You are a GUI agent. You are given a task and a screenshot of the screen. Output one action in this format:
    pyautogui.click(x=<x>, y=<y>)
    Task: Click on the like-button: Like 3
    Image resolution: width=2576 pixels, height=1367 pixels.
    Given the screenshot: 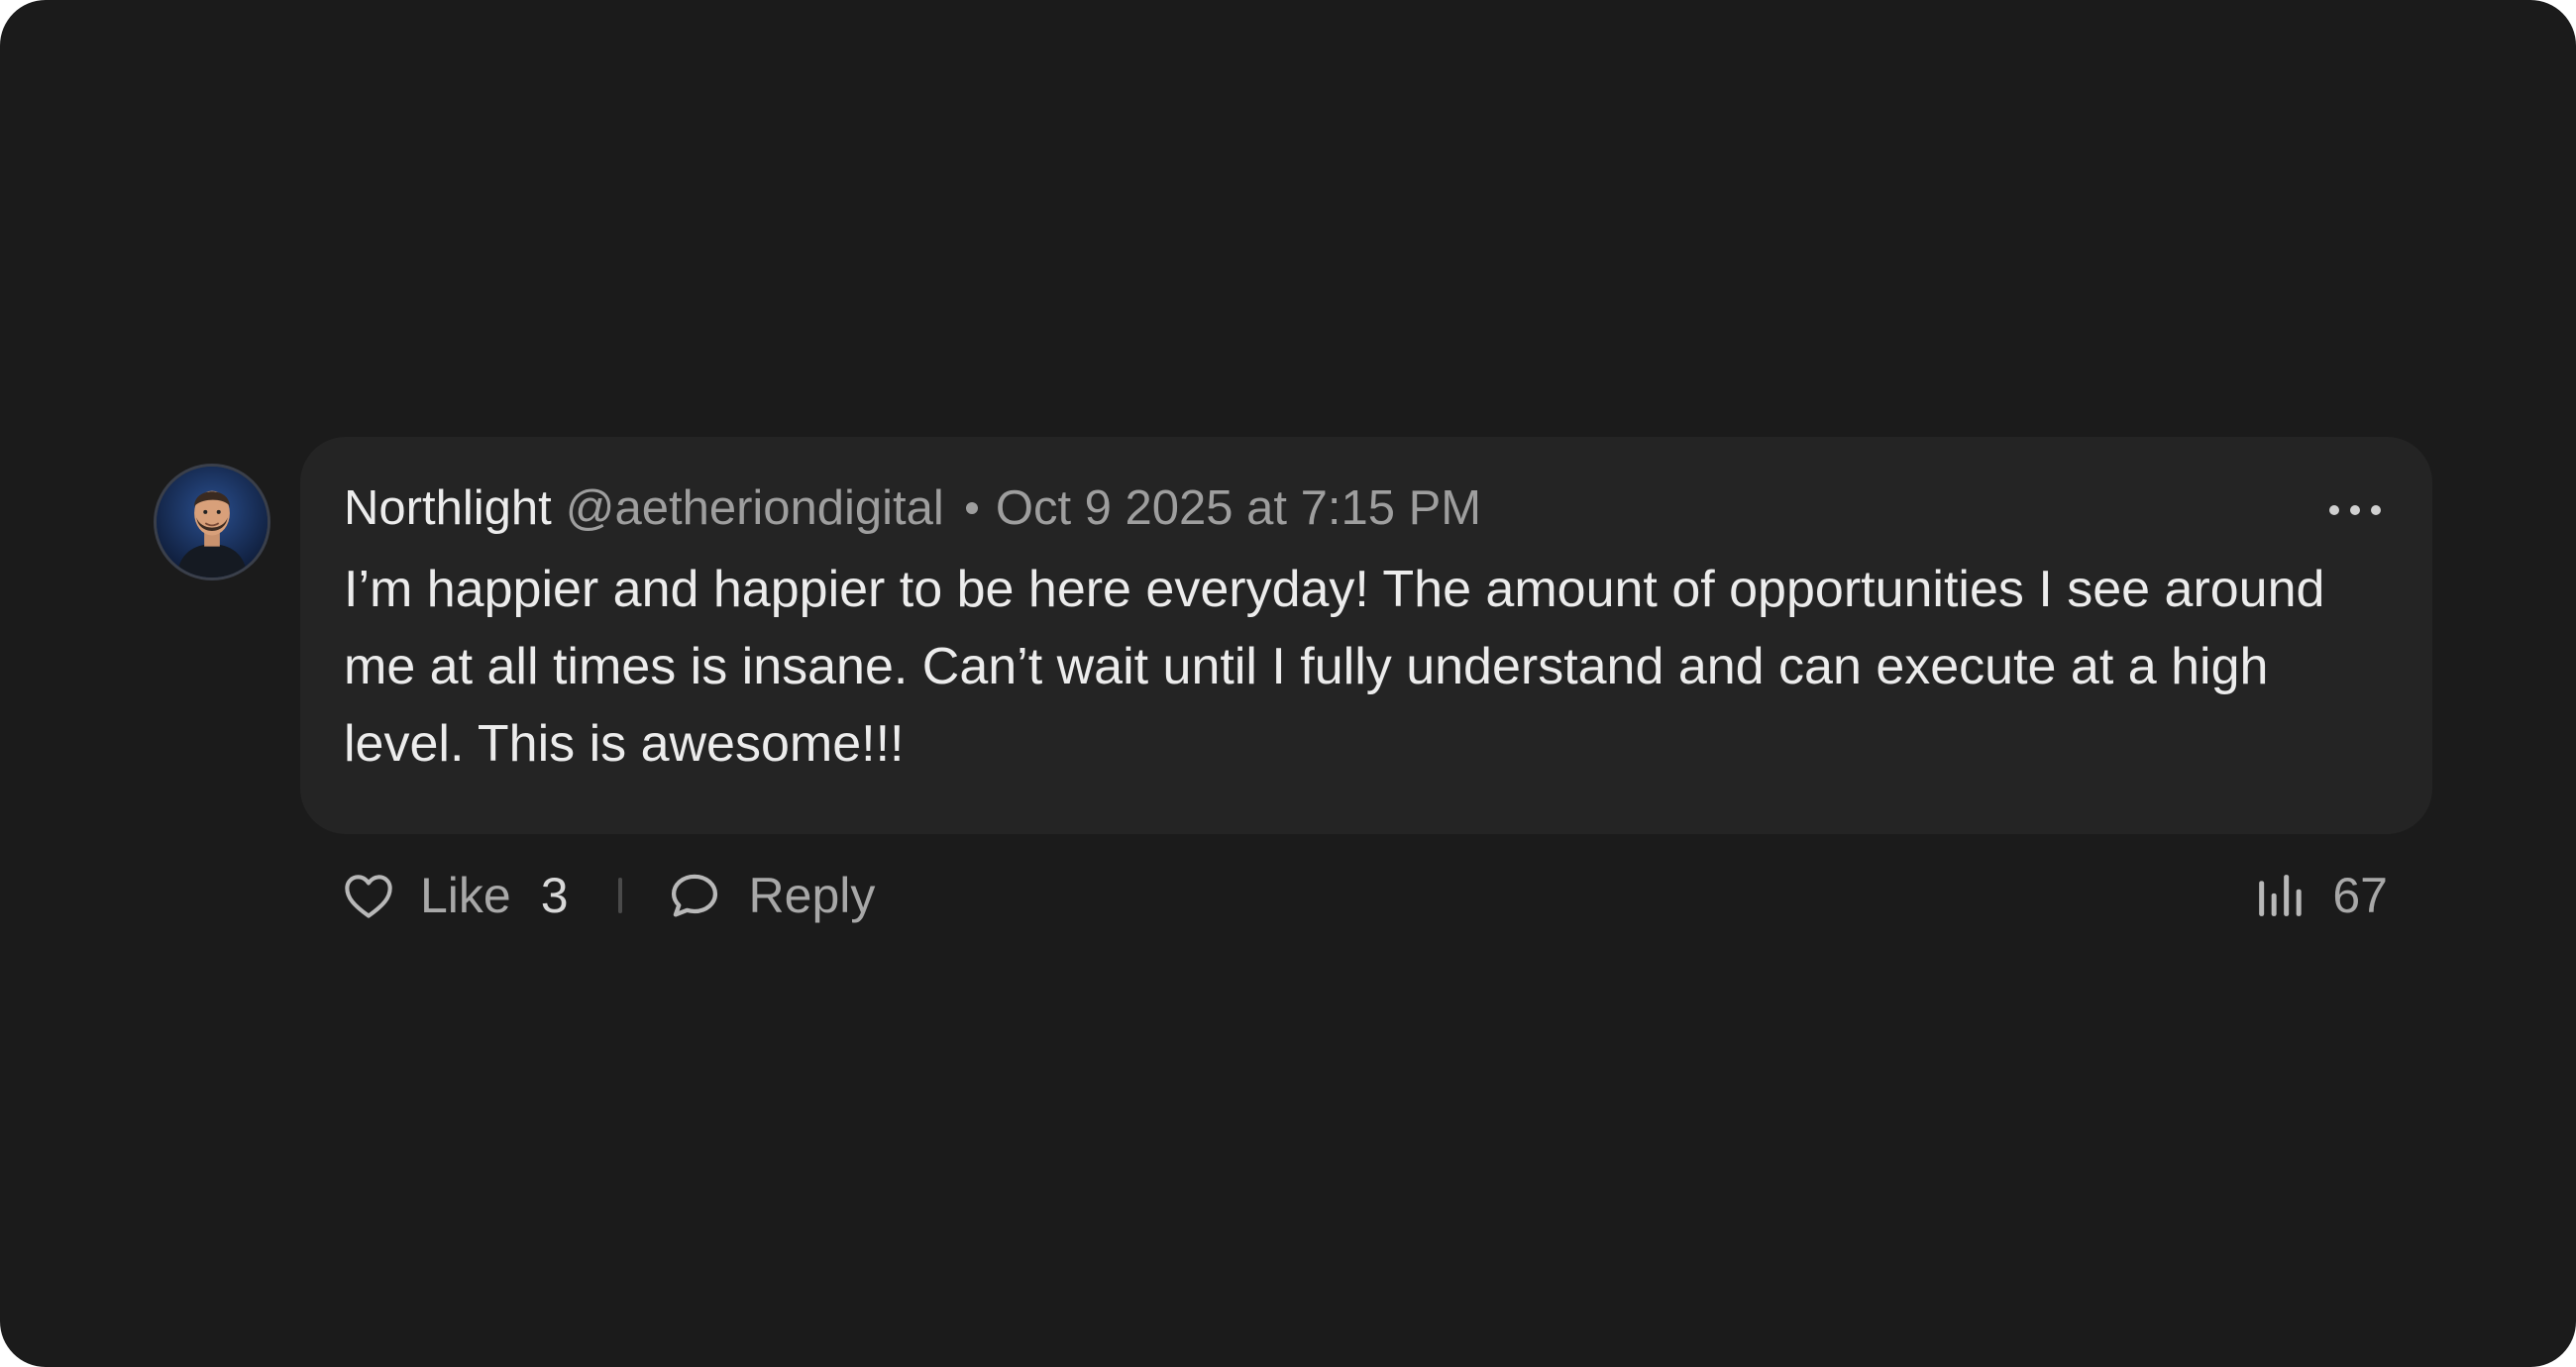 What is the action you would take?
    pyautogui.click(x=456, y=895)
    